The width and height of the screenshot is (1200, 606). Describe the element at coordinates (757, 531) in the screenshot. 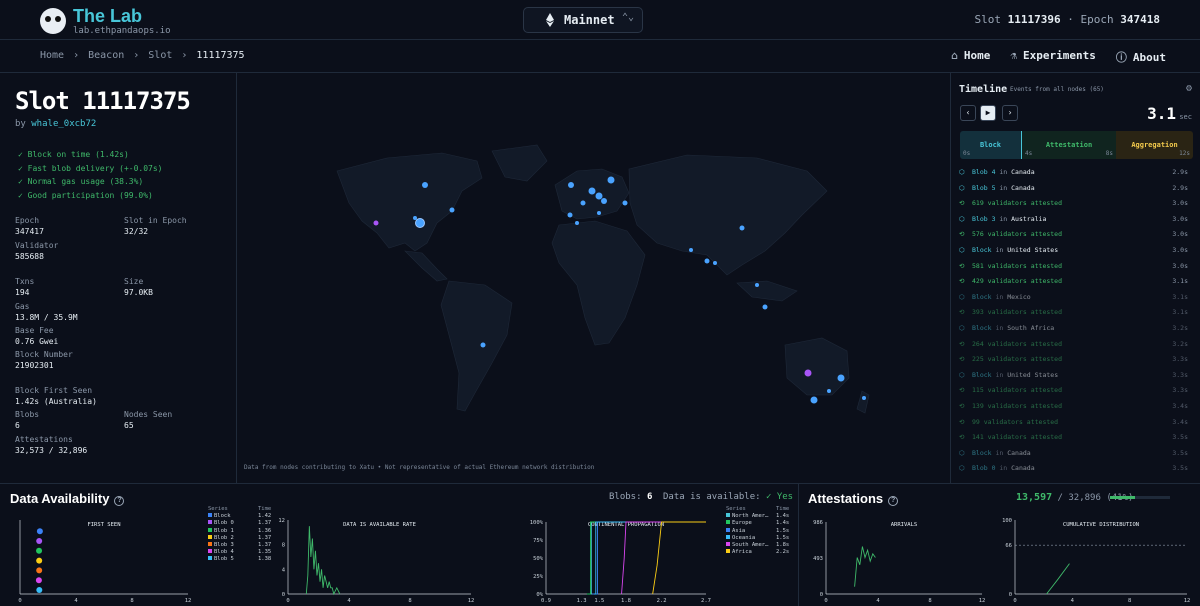

I see `legend-item: Asia 1.5s` at that location.